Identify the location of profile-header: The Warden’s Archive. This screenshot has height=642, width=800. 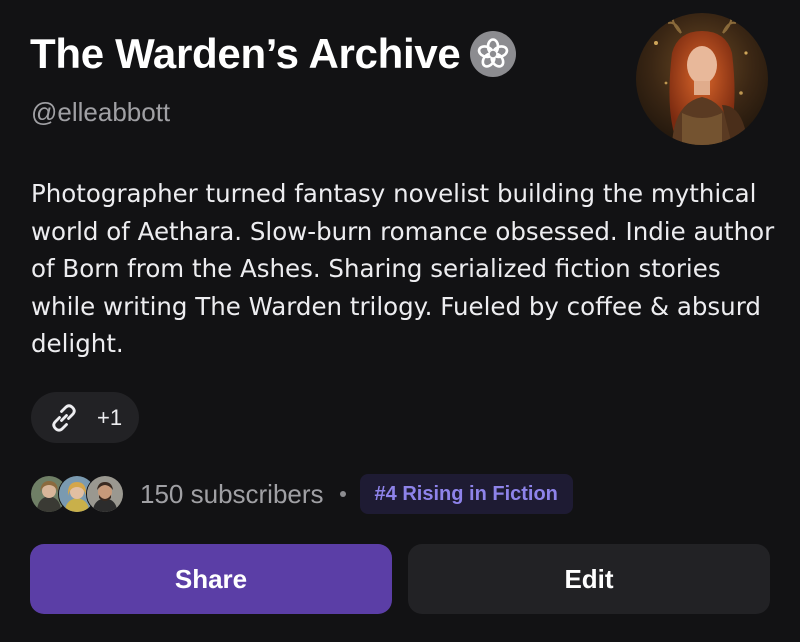
(273, 54).